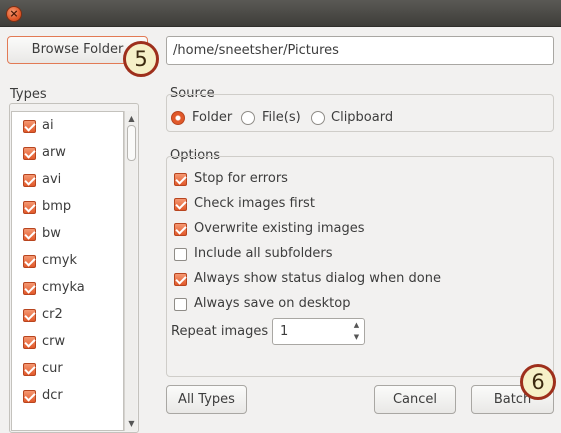 The image size is (561, 433). Describe the element at coordinates (178, 118) in the screenshot. I see `source-folder-radio` at that location.